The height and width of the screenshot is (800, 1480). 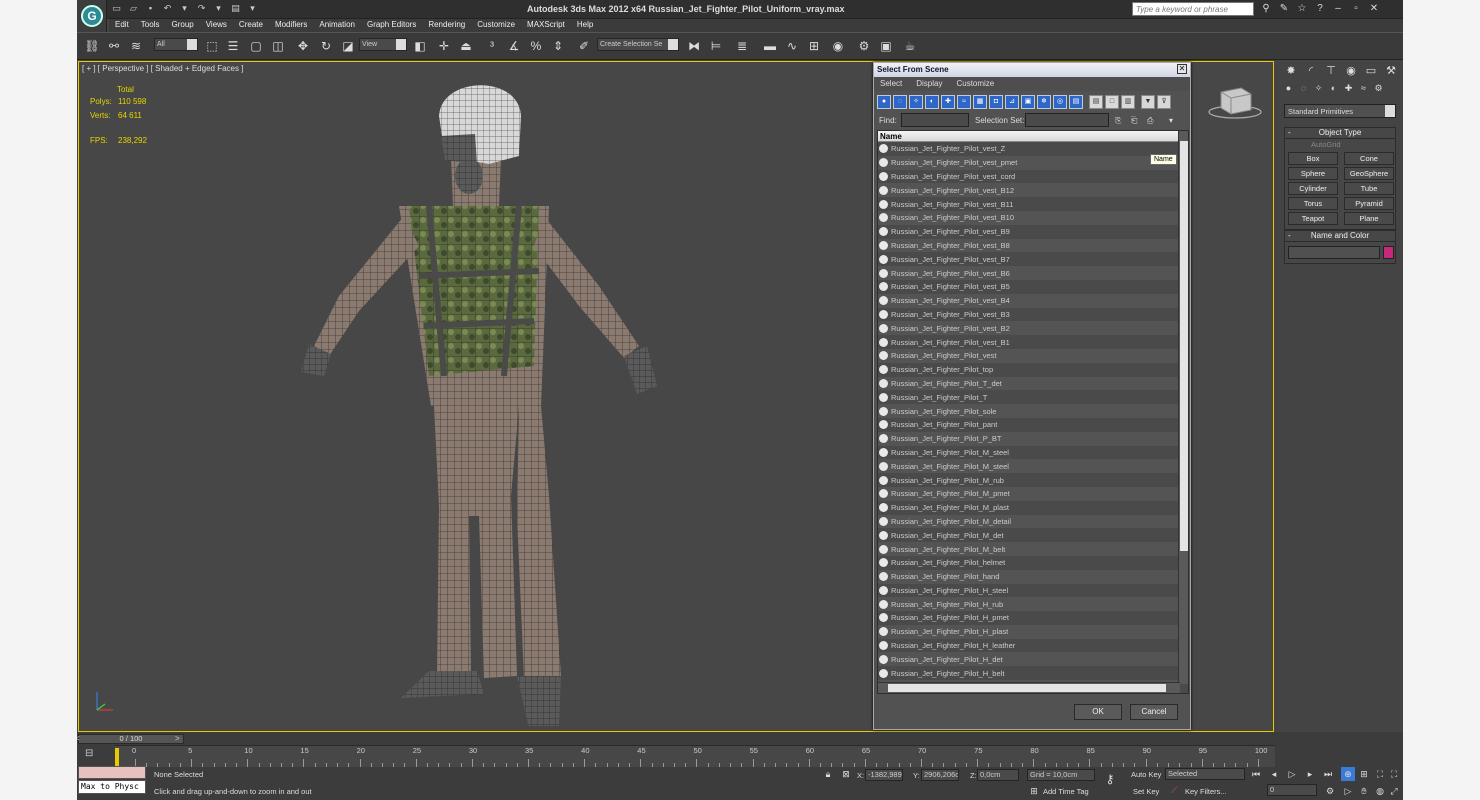 I want to click on percent-snap-icon: %, so click(x=536, y=46).